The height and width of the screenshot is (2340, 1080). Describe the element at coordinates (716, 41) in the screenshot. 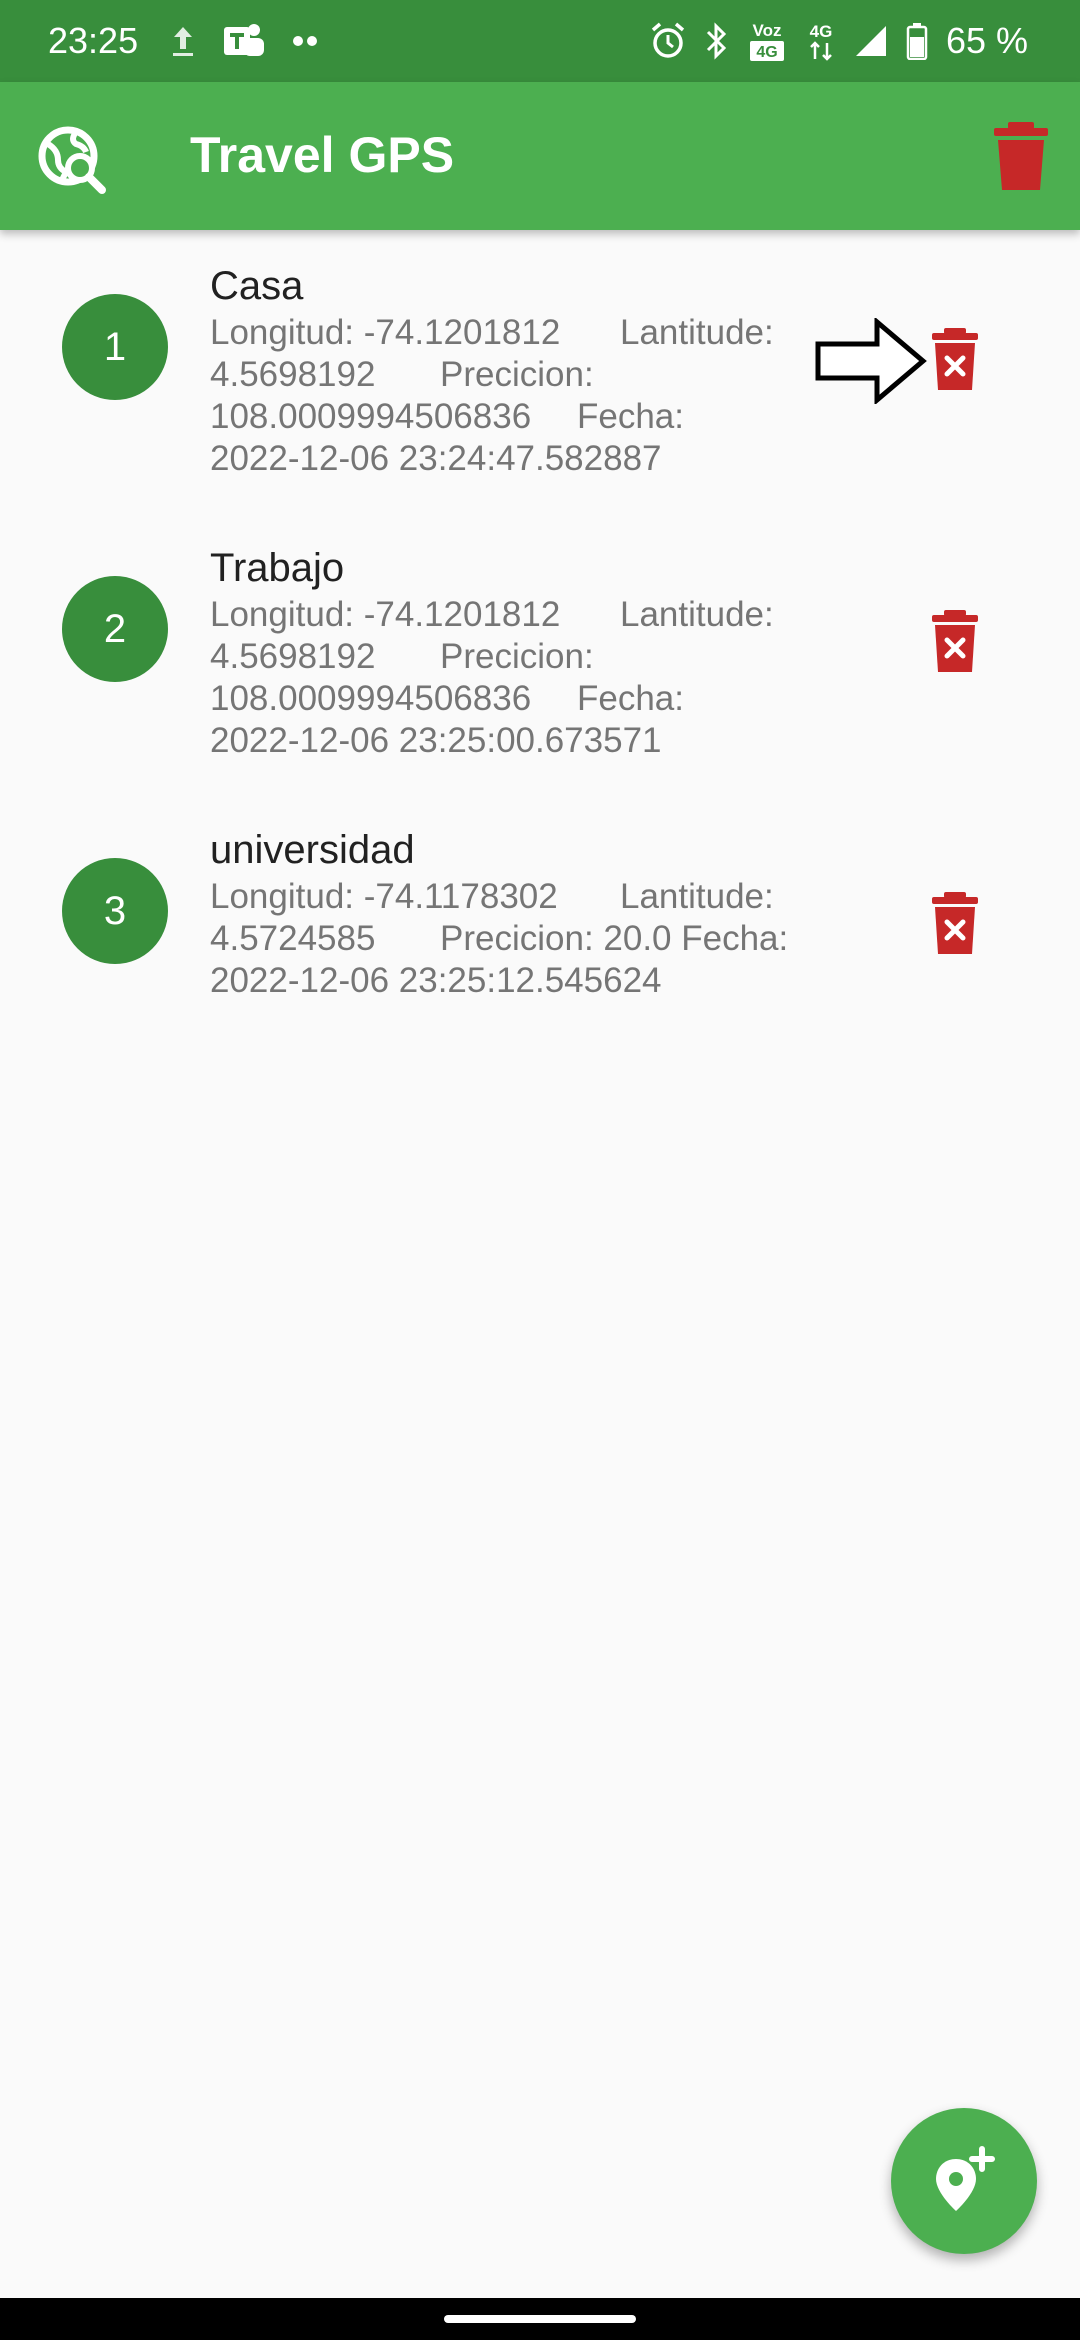

I see `bluetooth-icon` at that location.